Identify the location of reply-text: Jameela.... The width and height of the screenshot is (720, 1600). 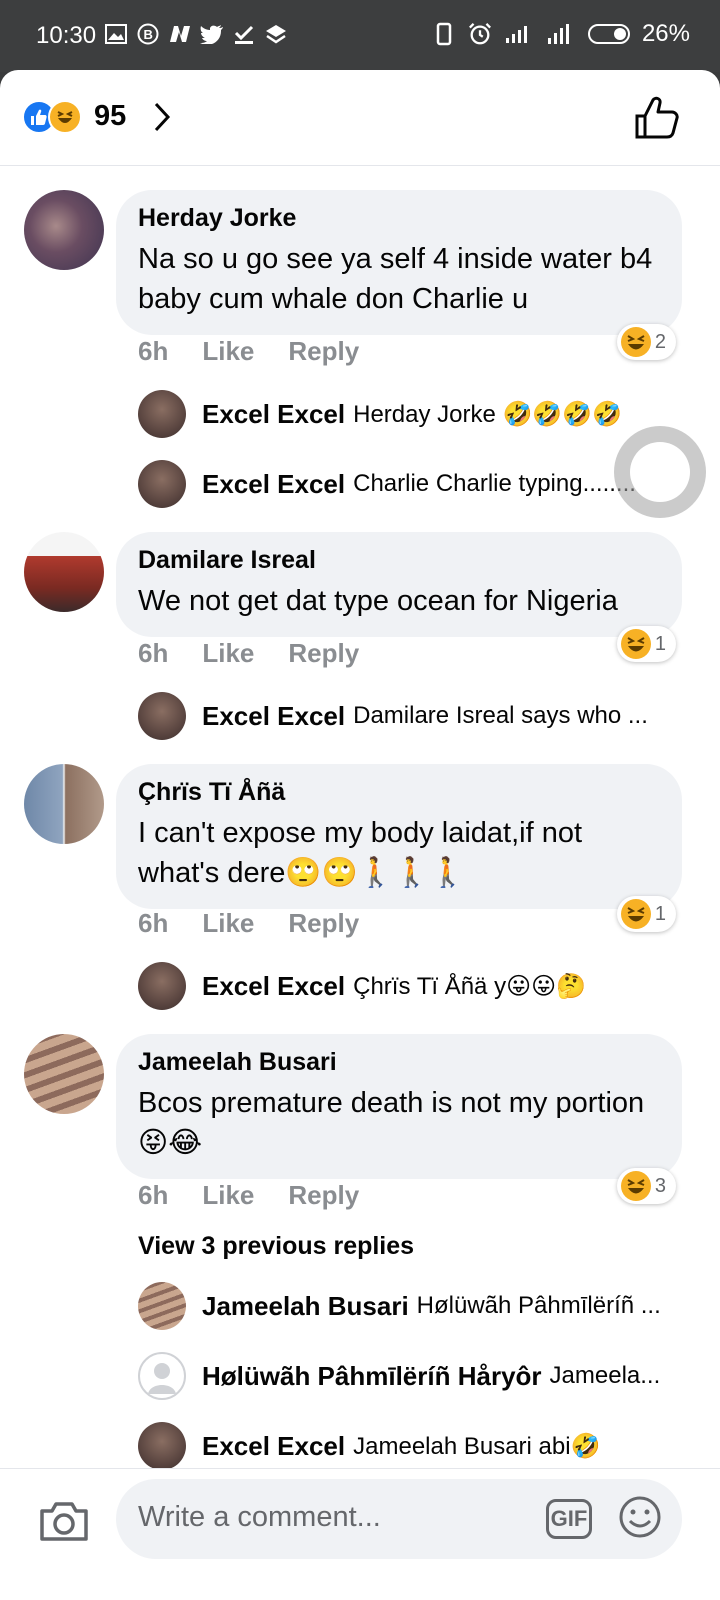
(605, 1375).